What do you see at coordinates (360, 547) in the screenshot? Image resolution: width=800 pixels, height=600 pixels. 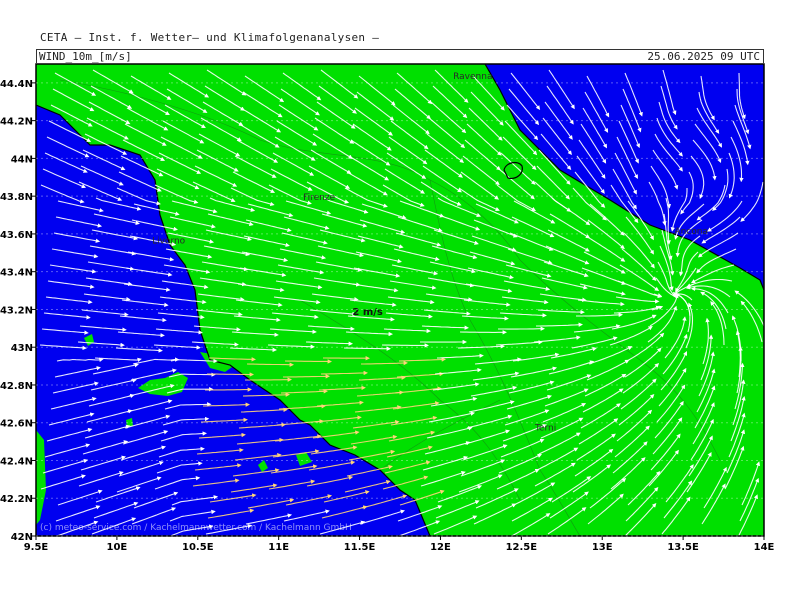 I see `x-tick-label: 11.5E` at bounding box center [360, 547].